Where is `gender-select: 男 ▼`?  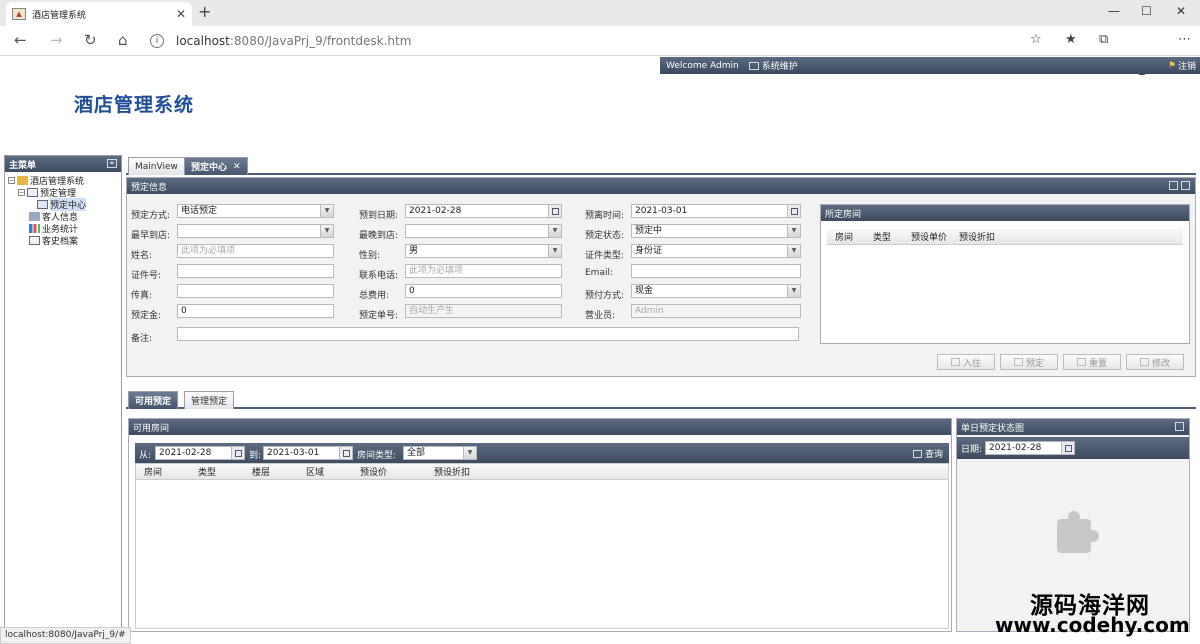
gender-select: 男 ▼ is located at coordinates (483, 251).